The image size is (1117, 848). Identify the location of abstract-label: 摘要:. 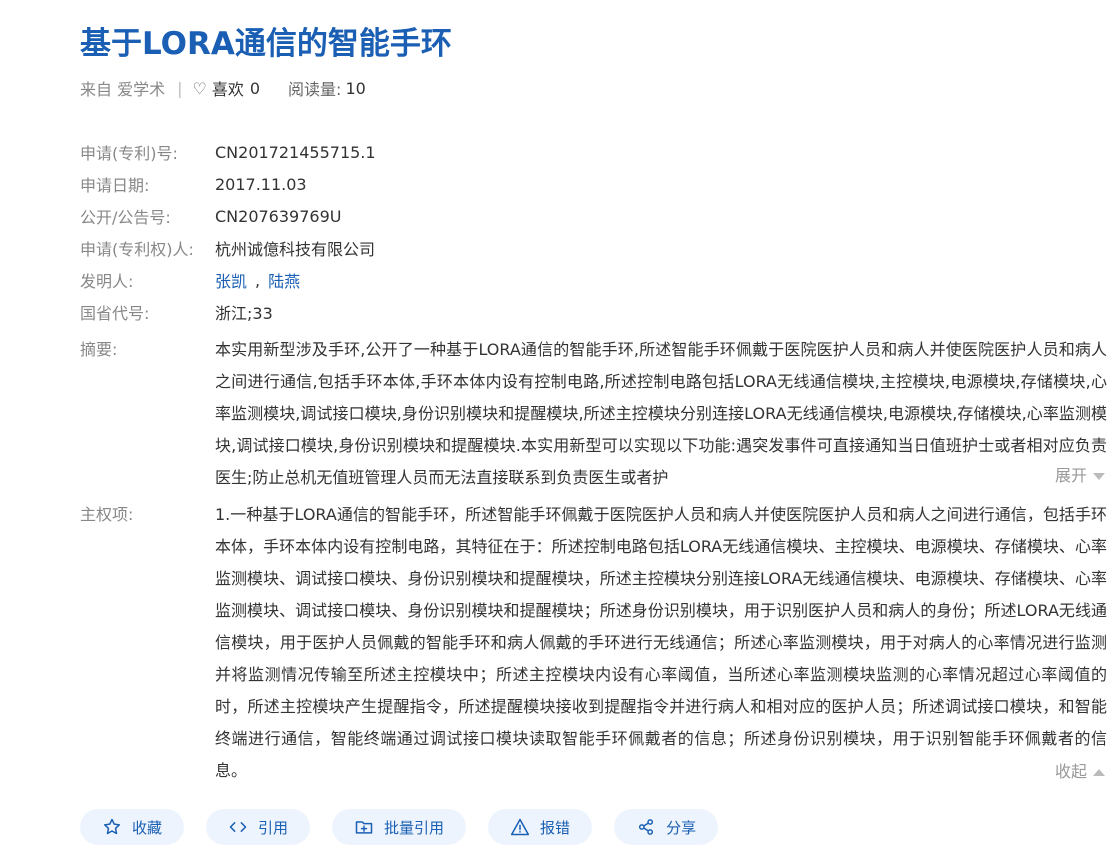
(99, 349).